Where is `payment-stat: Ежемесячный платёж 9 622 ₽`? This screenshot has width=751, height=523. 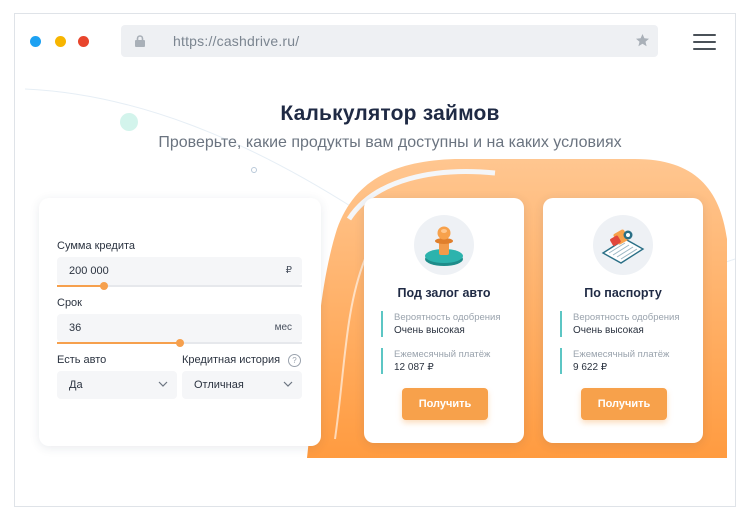
payment-stat: Ежемесячный платёж 9 622 ₽ is located at coordinates (614, 361).